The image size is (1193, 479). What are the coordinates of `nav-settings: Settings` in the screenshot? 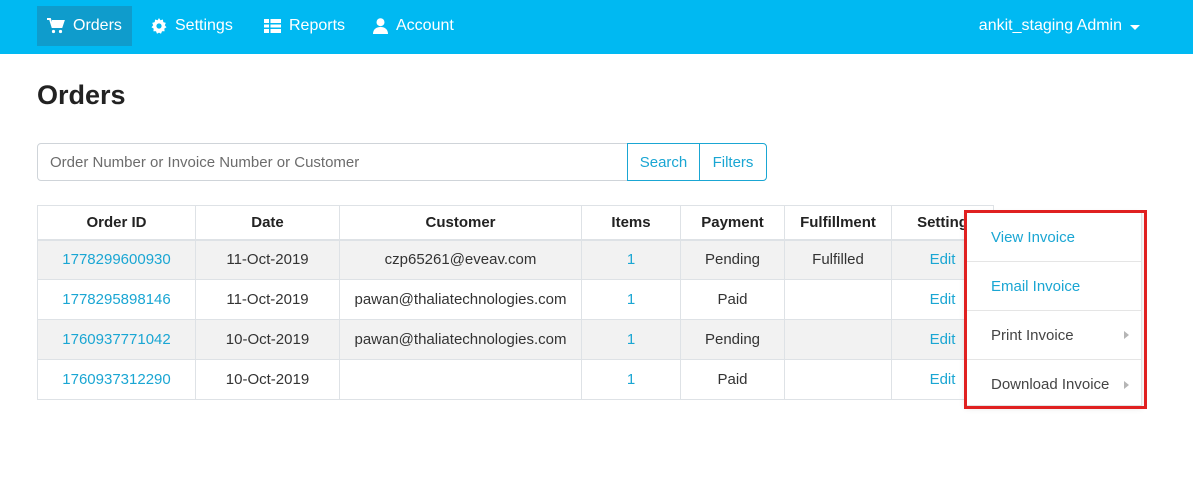 It's located at (192, 26).